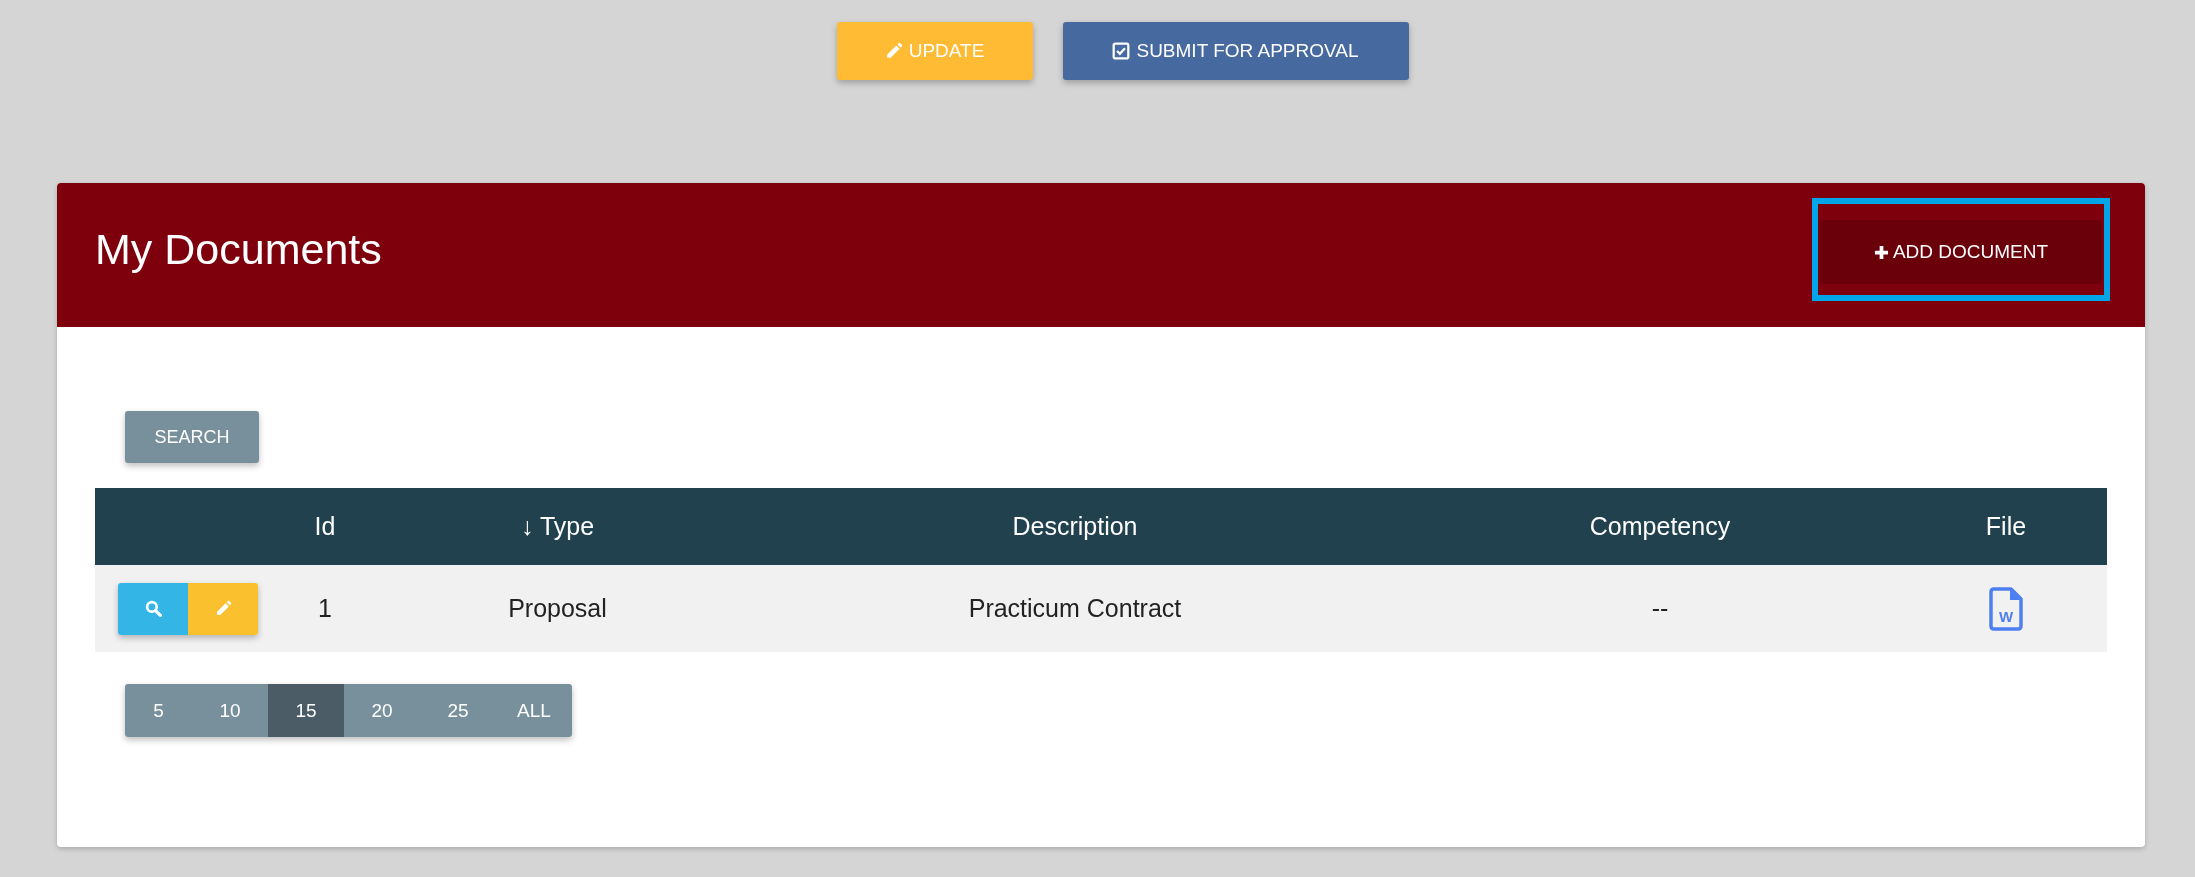  I want to click on column-header: ↓ Type, so click(557, 526).